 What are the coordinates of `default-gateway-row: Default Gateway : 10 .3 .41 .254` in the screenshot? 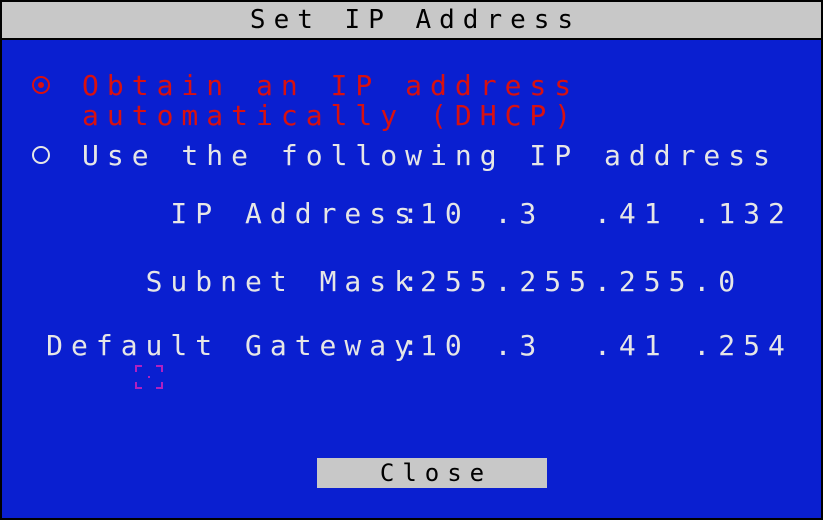 It's located at (411, 346).